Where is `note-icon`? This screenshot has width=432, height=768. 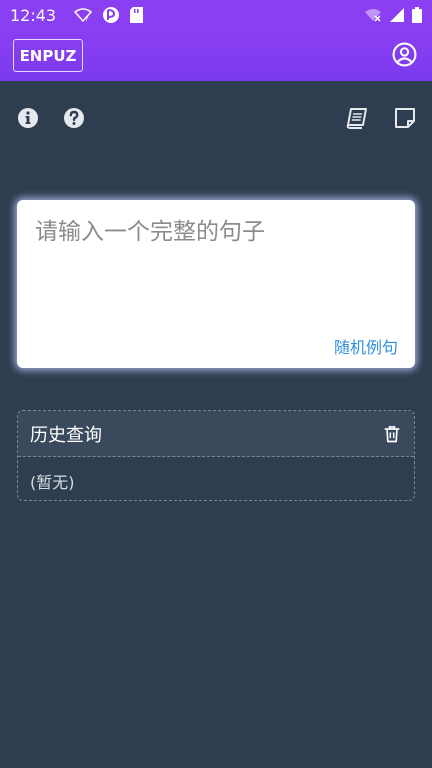
note-icon is located at coordinates (405, 118).